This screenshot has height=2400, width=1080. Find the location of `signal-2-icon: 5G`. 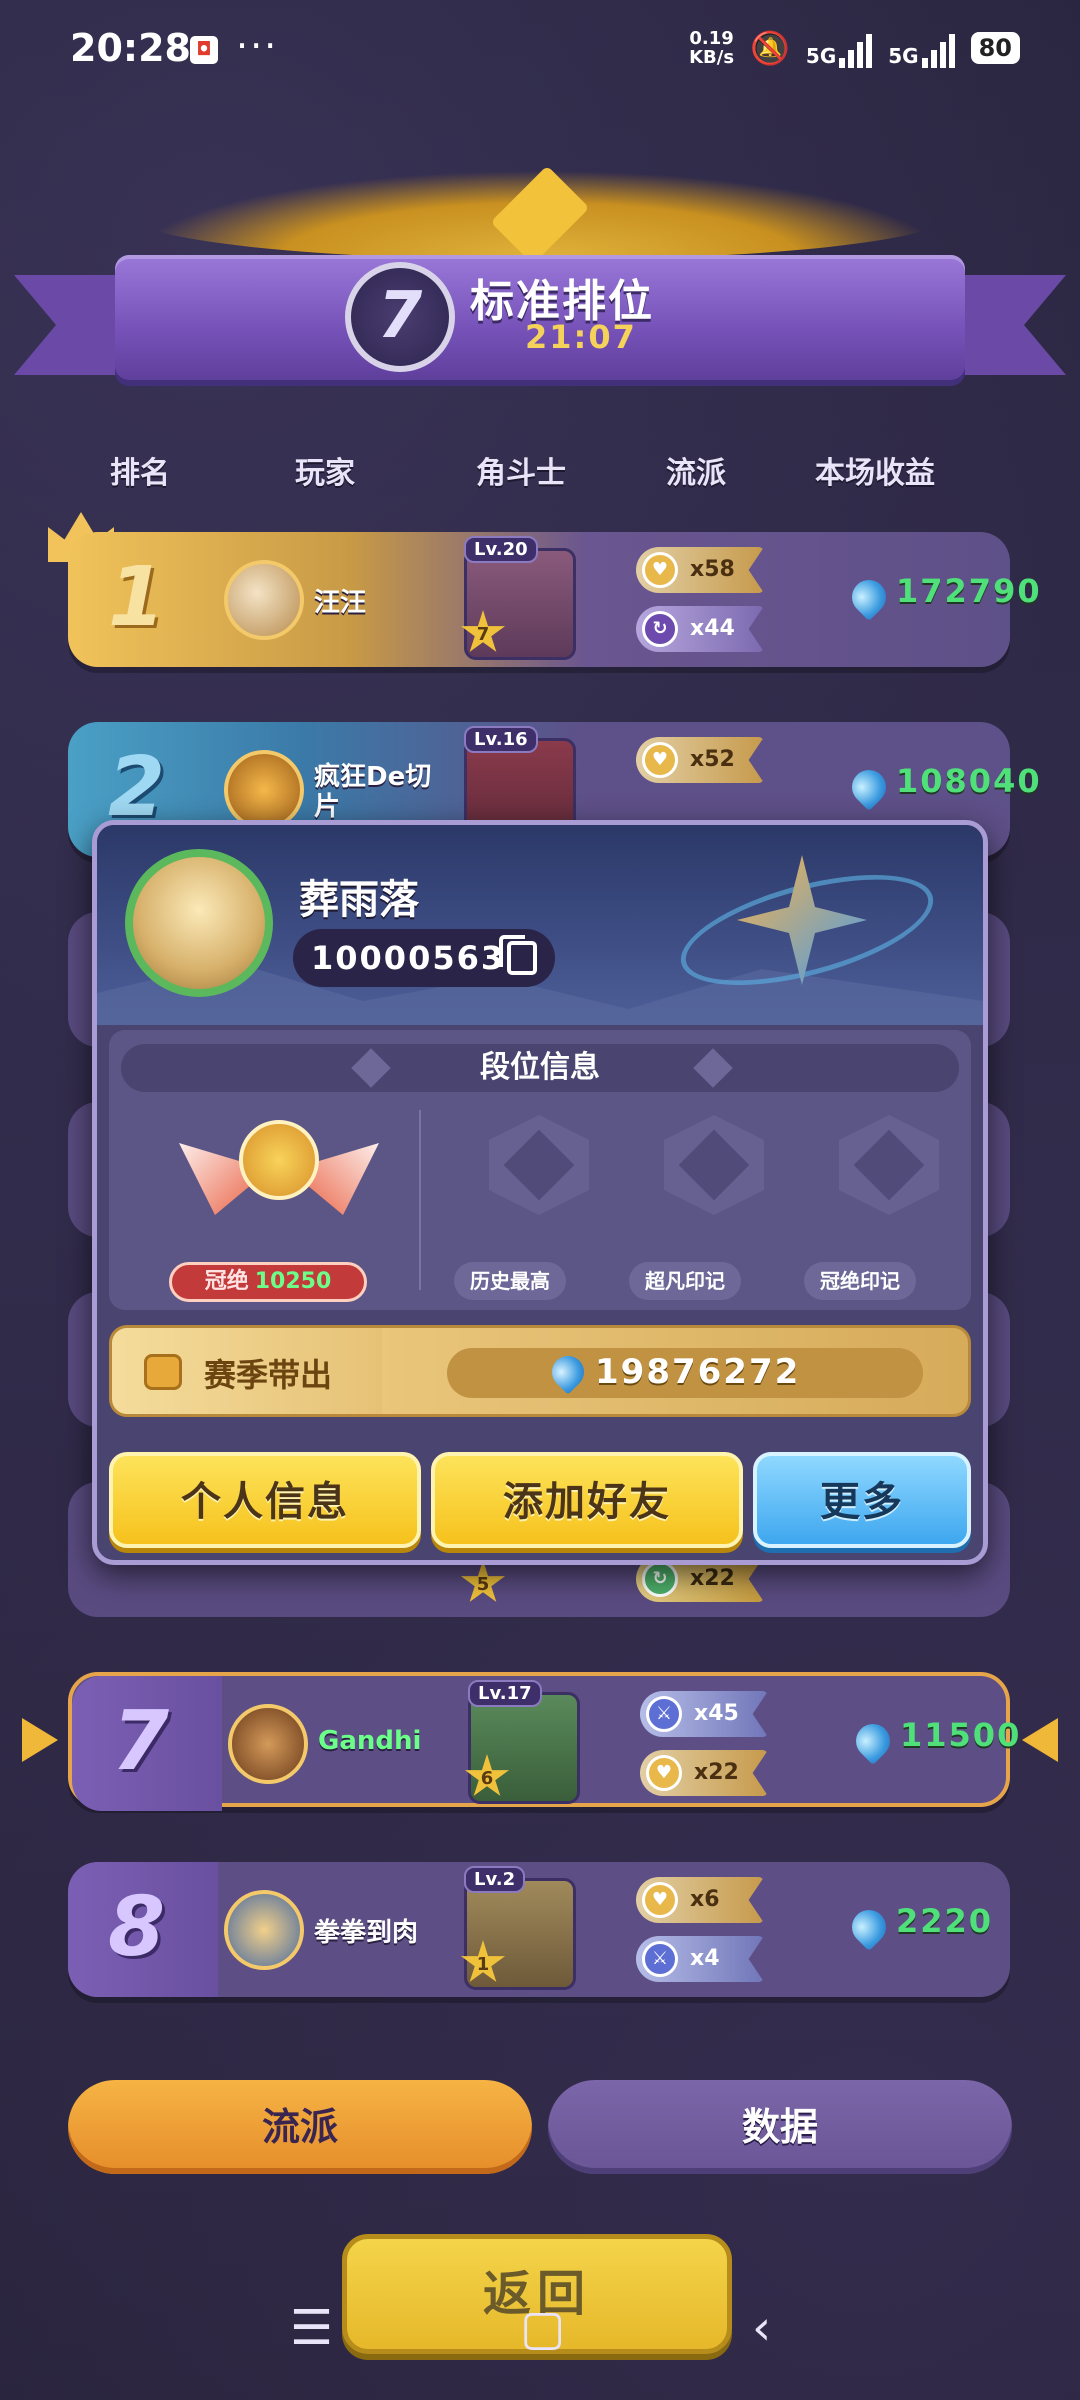

signal-2-icon: 5G is located at coordinates (921, 48).